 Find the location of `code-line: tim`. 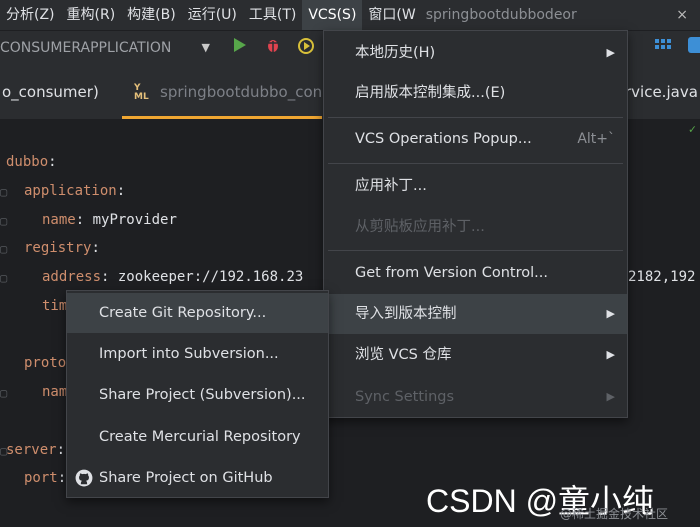

code-line: tim is located at coordinates (55, 306).